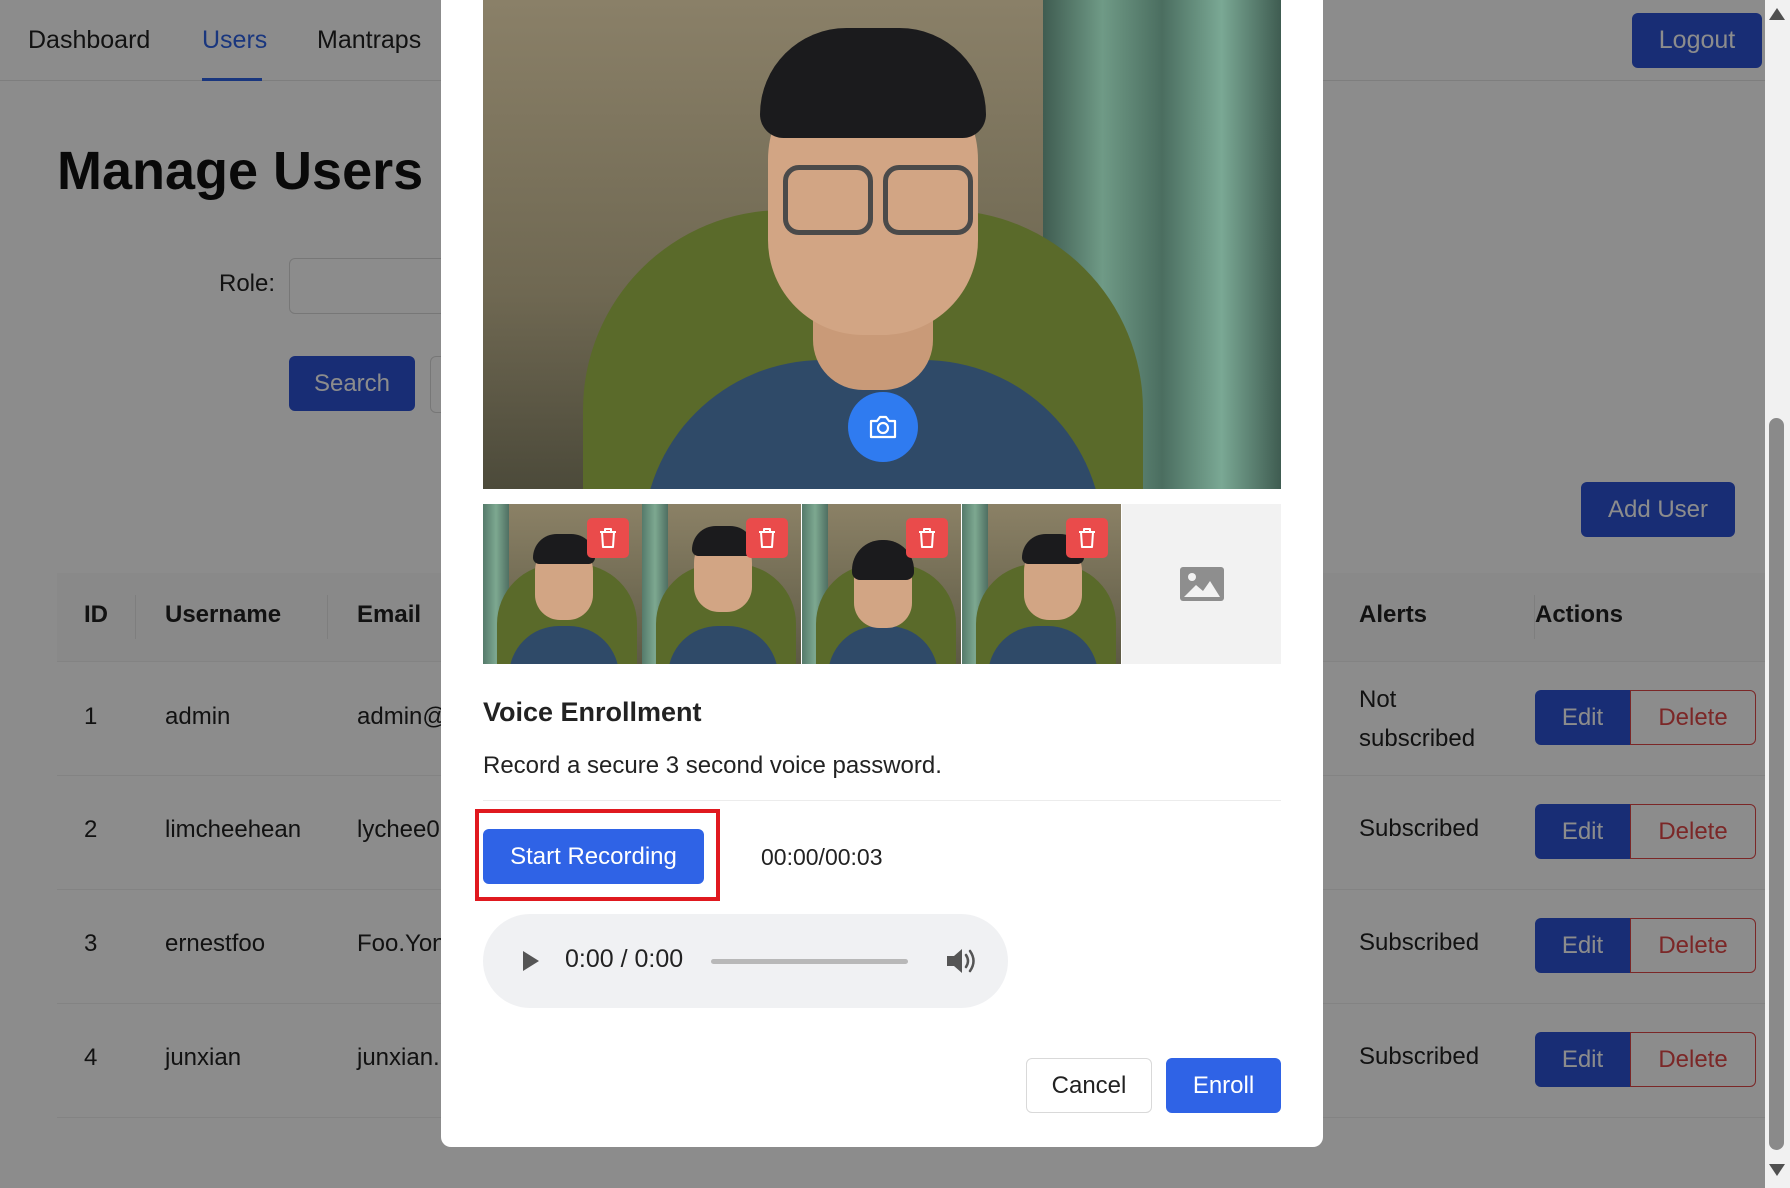 This screenshot has height=1188, width=1790. I want to click on cancel-button: Cancel, so click(1089, 1085).